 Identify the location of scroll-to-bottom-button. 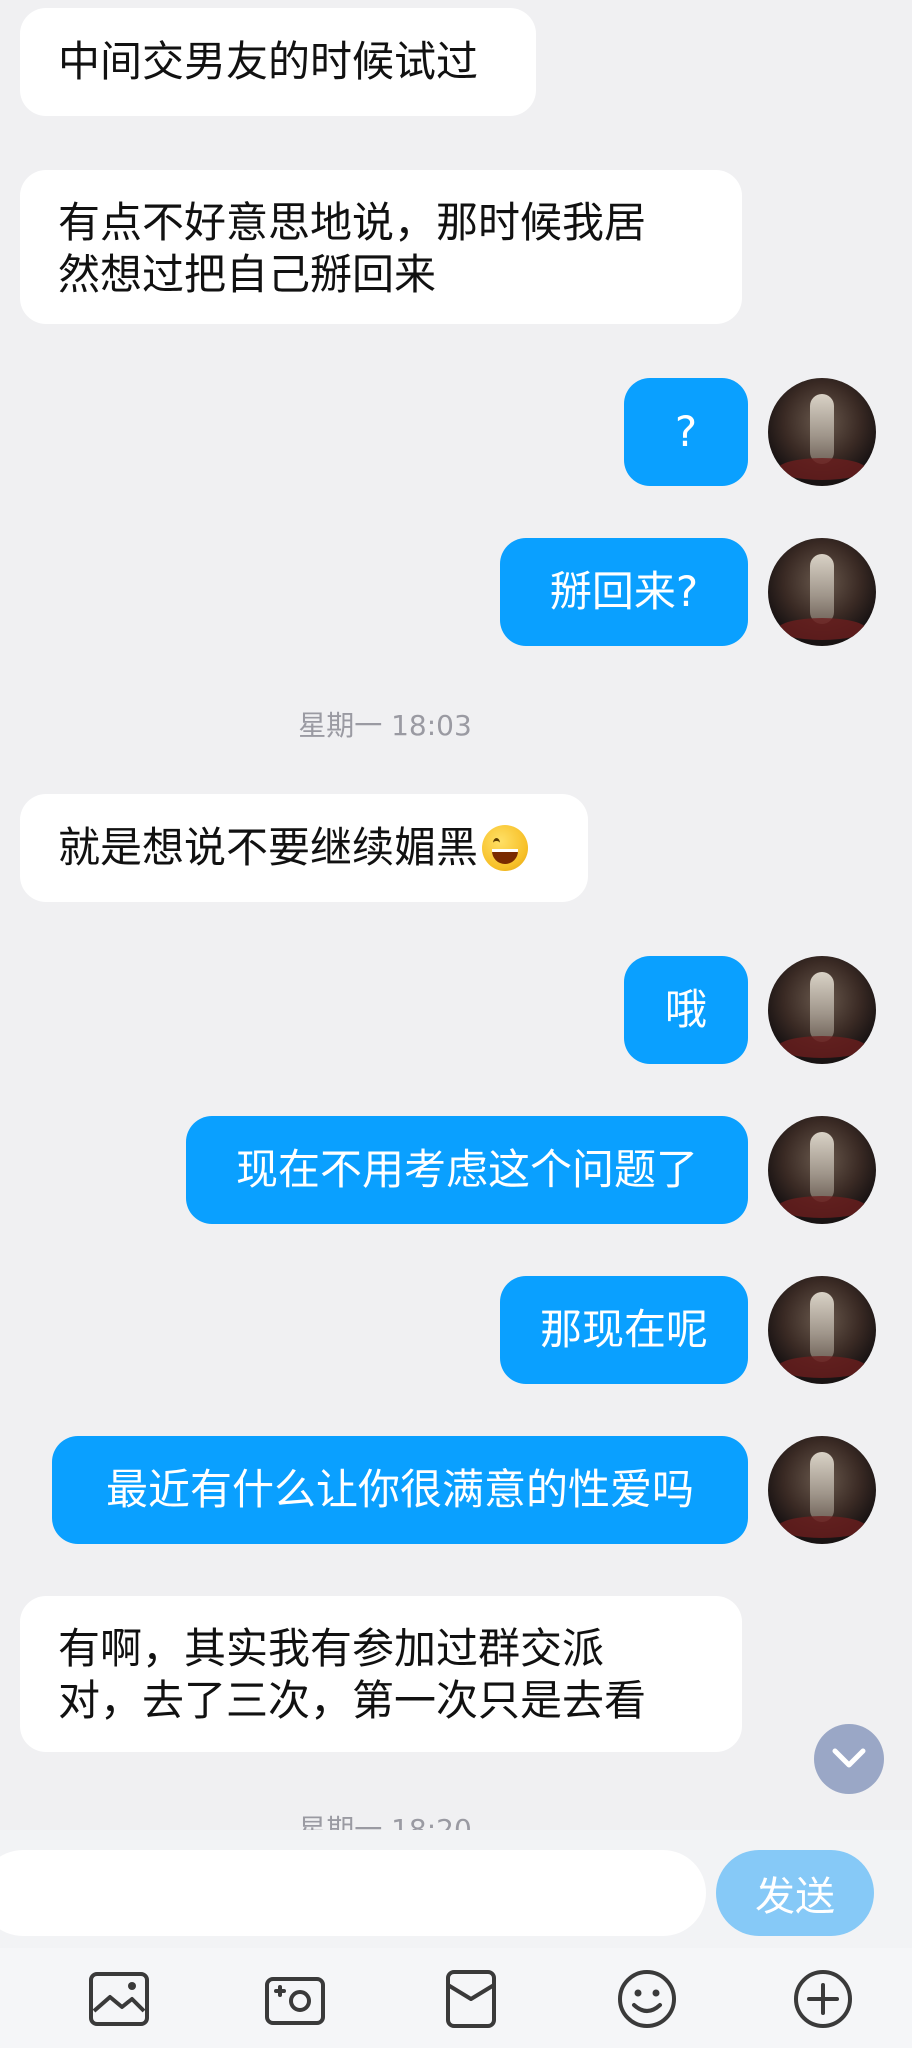
(849, 1759).